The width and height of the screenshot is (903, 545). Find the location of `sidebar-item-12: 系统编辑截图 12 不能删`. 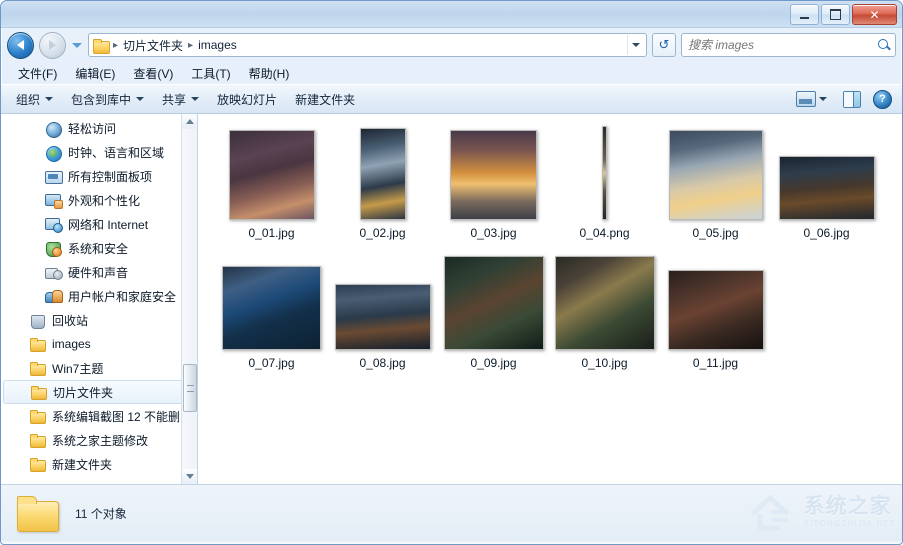

sidebar-item-12: 系统编辑截图 12 不能删 is located at coordinates (99, 416).